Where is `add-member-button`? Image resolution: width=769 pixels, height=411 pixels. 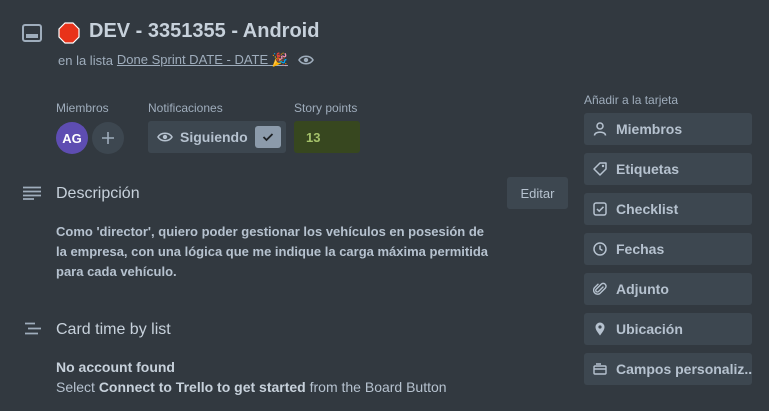
add-member-button is located at coordinates (108, 138).